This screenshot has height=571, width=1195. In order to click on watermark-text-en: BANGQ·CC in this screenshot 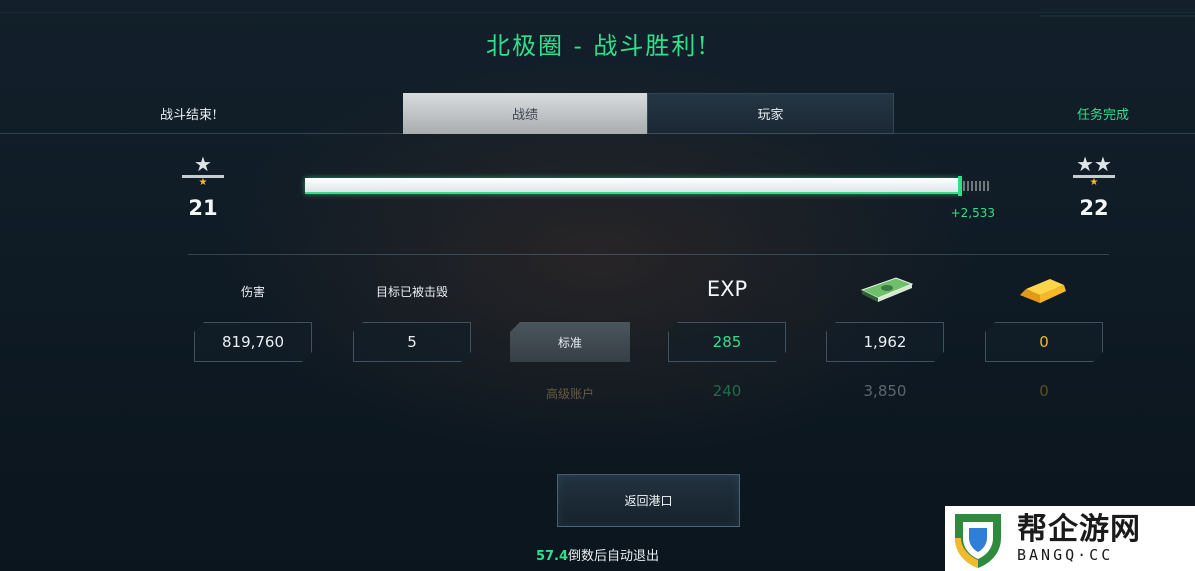, I will do `click(1065, 554)`.